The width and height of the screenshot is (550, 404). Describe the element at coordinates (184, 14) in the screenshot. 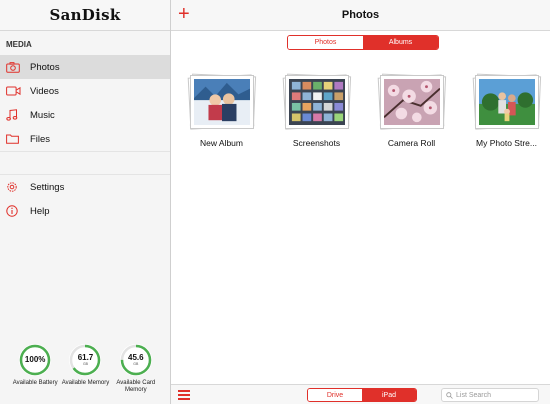

I see `add-button: +` at that location.